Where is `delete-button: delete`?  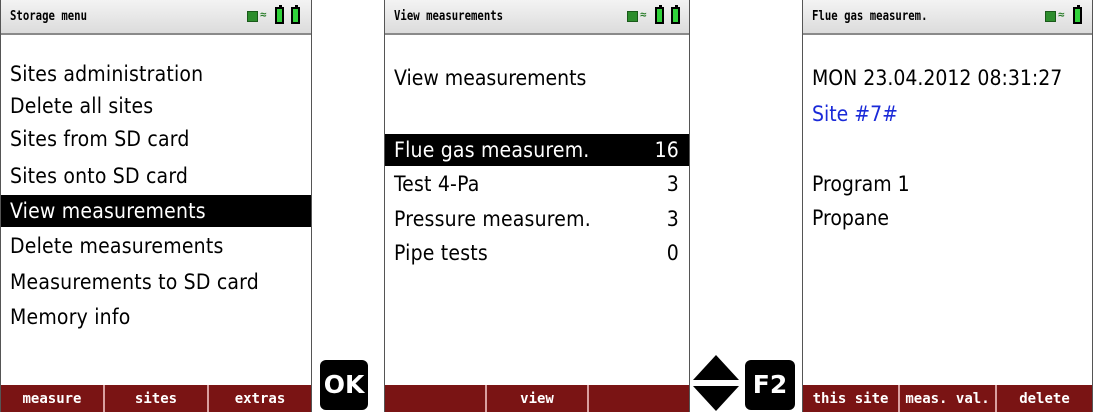 delete-button: delete is located at coordinates (1043, 398).